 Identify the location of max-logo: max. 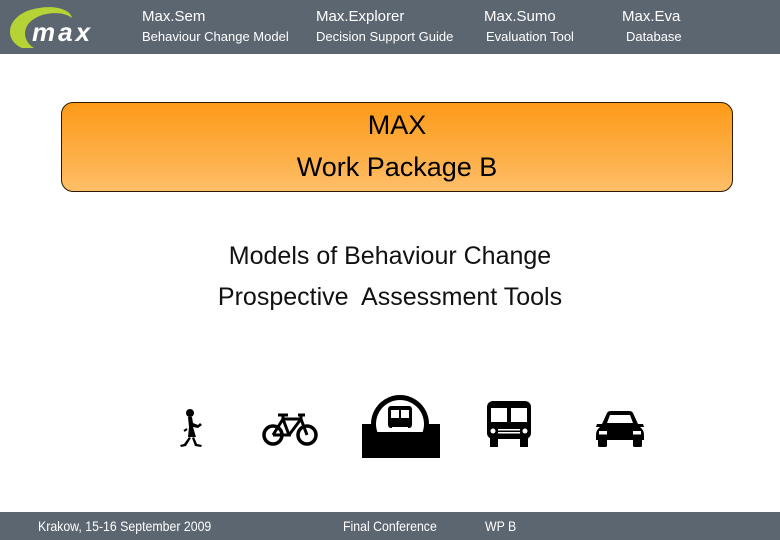
(67, 27).